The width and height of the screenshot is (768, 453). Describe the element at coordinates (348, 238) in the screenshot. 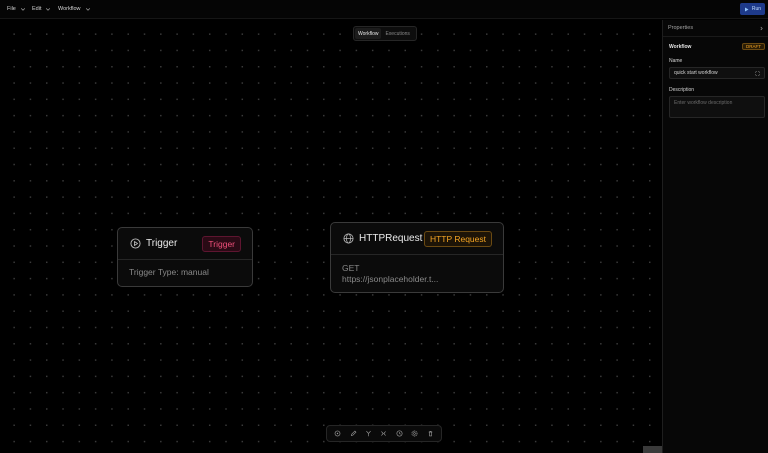

I see `globe-icon` at that location.